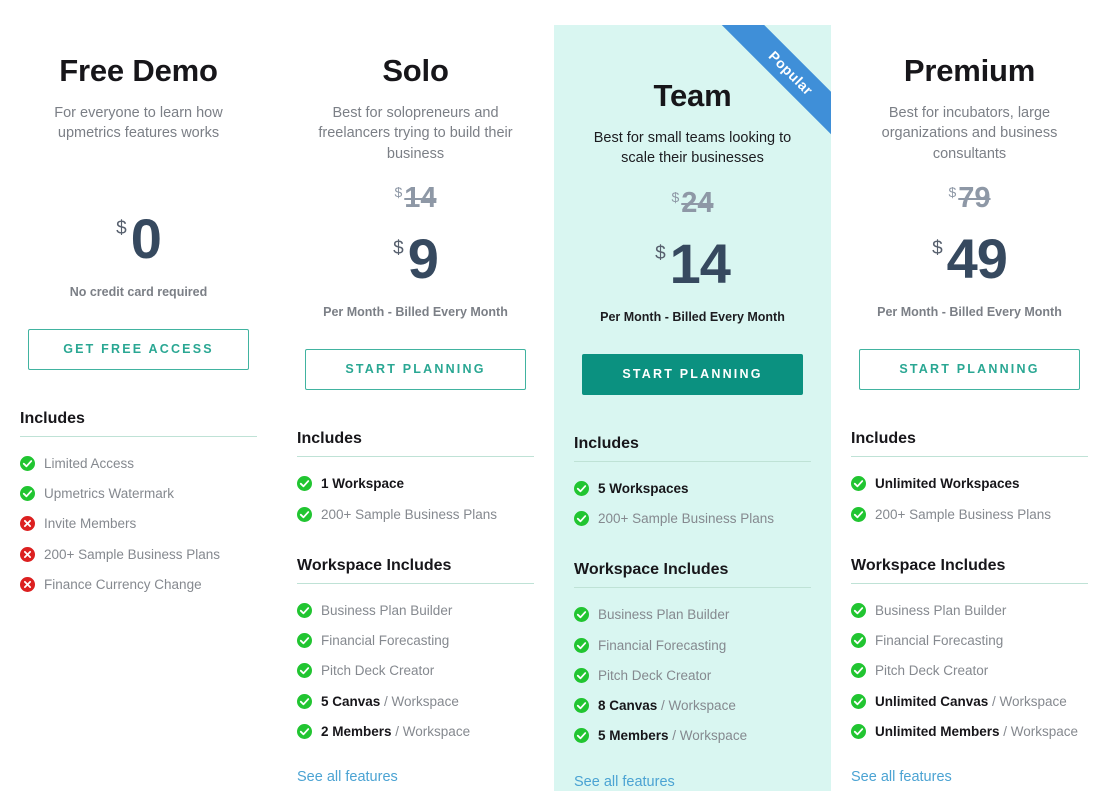 The height and width of the screenshot is (791, 1108). I want to click on cta-button: GET FREE ACCESS, so click(138, 349).